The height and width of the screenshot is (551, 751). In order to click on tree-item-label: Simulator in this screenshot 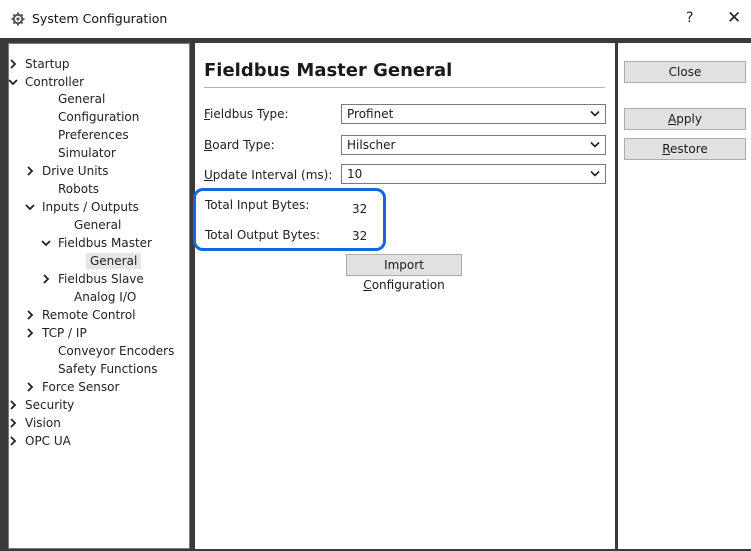, I will do `click(87, 153)`.